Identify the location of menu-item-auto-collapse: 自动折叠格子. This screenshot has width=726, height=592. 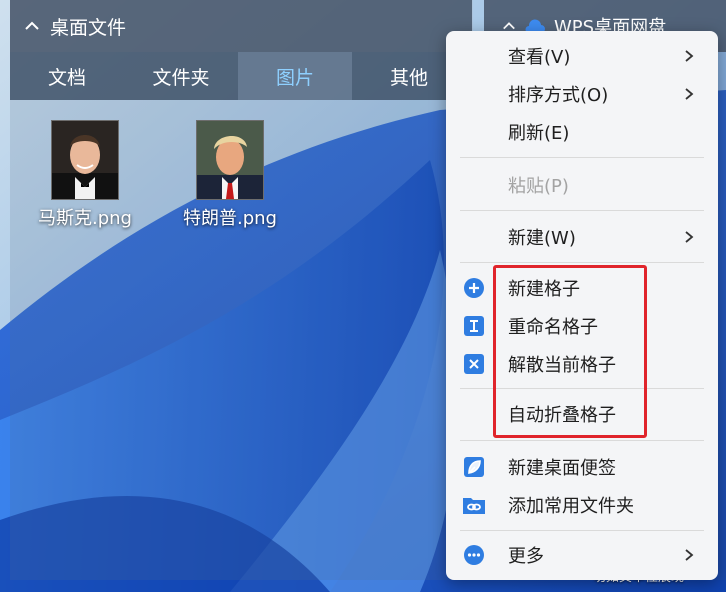
(582, 414).